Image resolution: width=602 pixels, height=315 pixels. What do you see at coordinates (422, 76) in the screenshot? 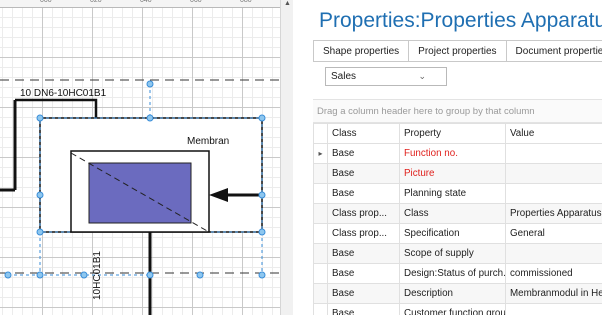
I see `chevron-down-icon: ⌄` at bounding box center [422, 76].